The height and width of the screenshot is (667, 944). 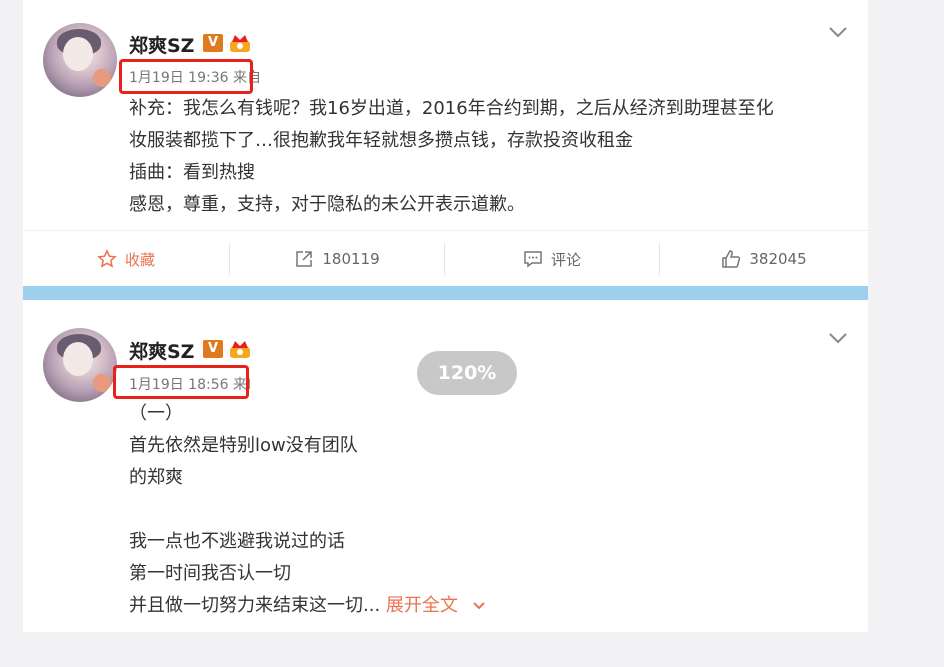 I want to click on post-action-bar: 收藏 180119 评论 382045, so click(x=445, y=258).